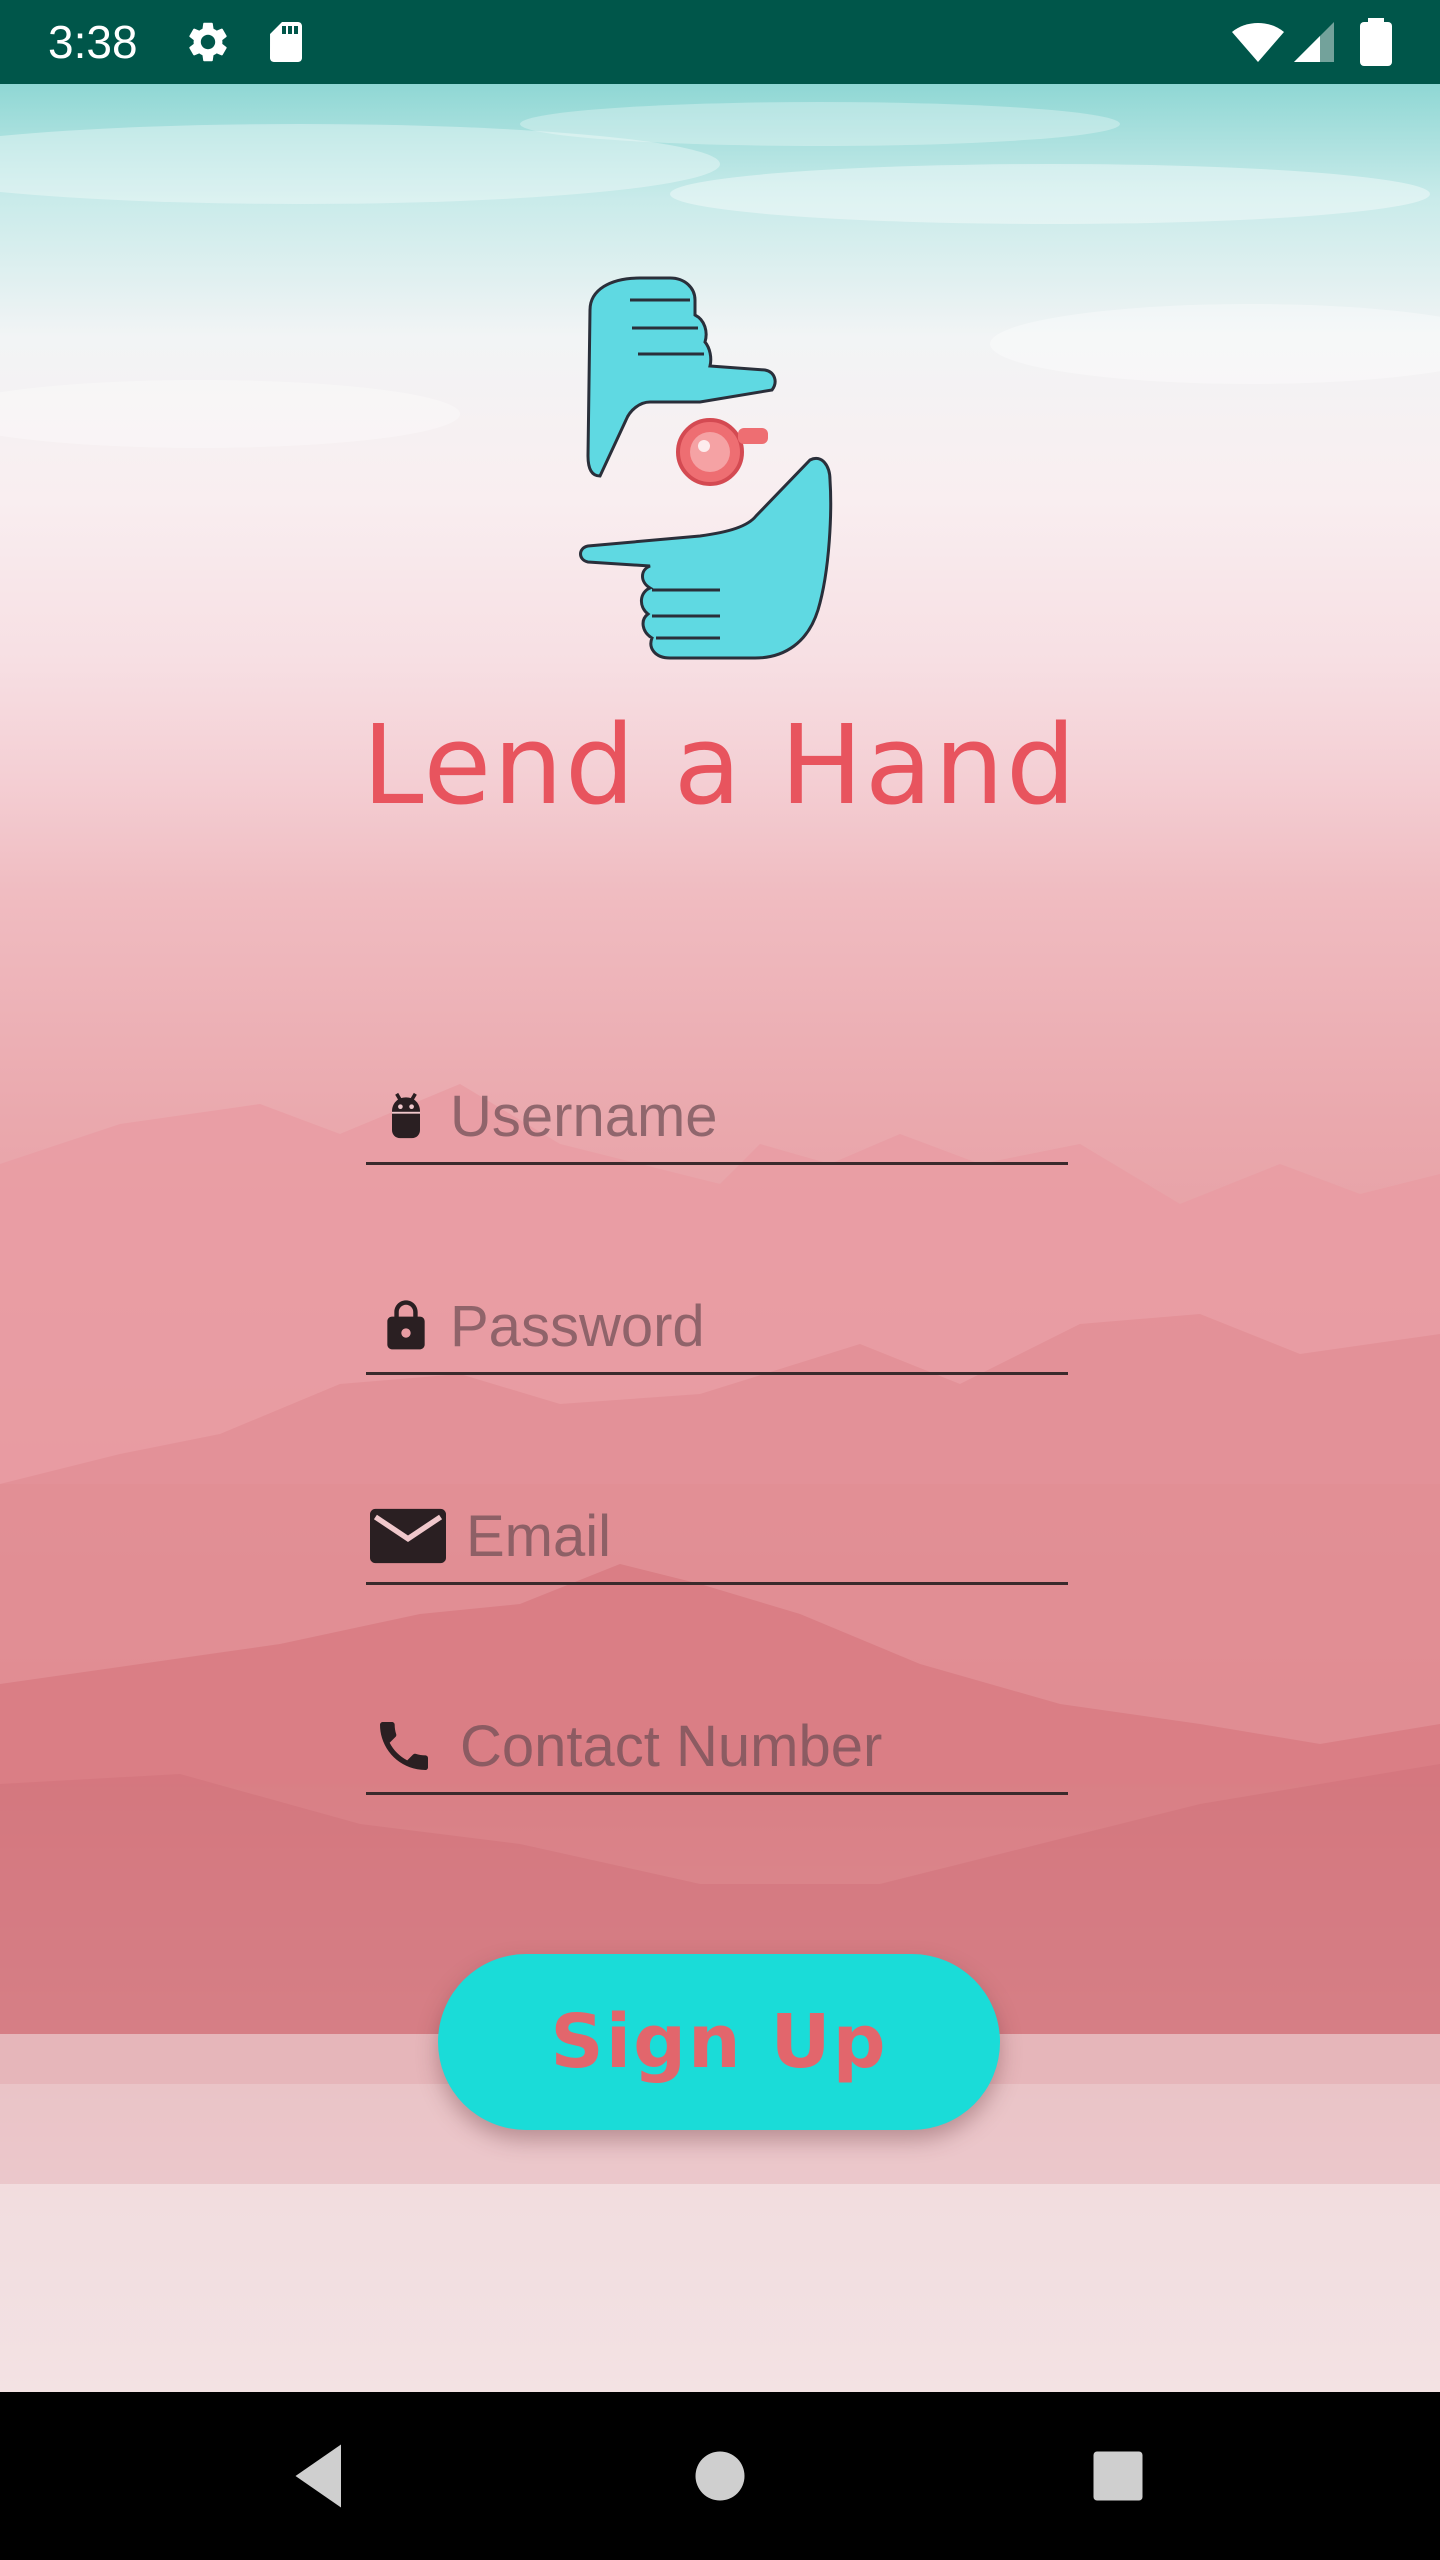 The width and height of the screenshot is (1440, 2560). I want to click on username-input, so click(750, 1116).